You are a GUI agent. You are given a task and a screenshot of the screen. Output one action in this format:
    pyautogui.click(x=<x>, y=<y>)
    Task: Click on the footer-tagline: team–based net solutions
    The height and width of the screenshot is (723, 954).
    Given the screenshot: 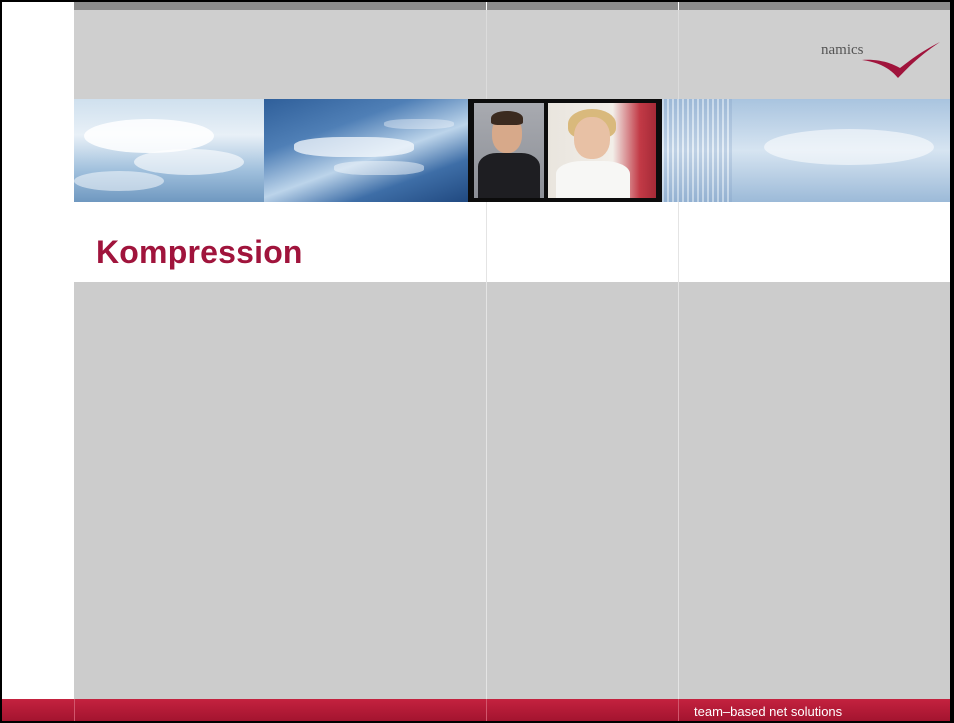 What is the action you would take?
    pyautogui.click(x=768, y=711)
    